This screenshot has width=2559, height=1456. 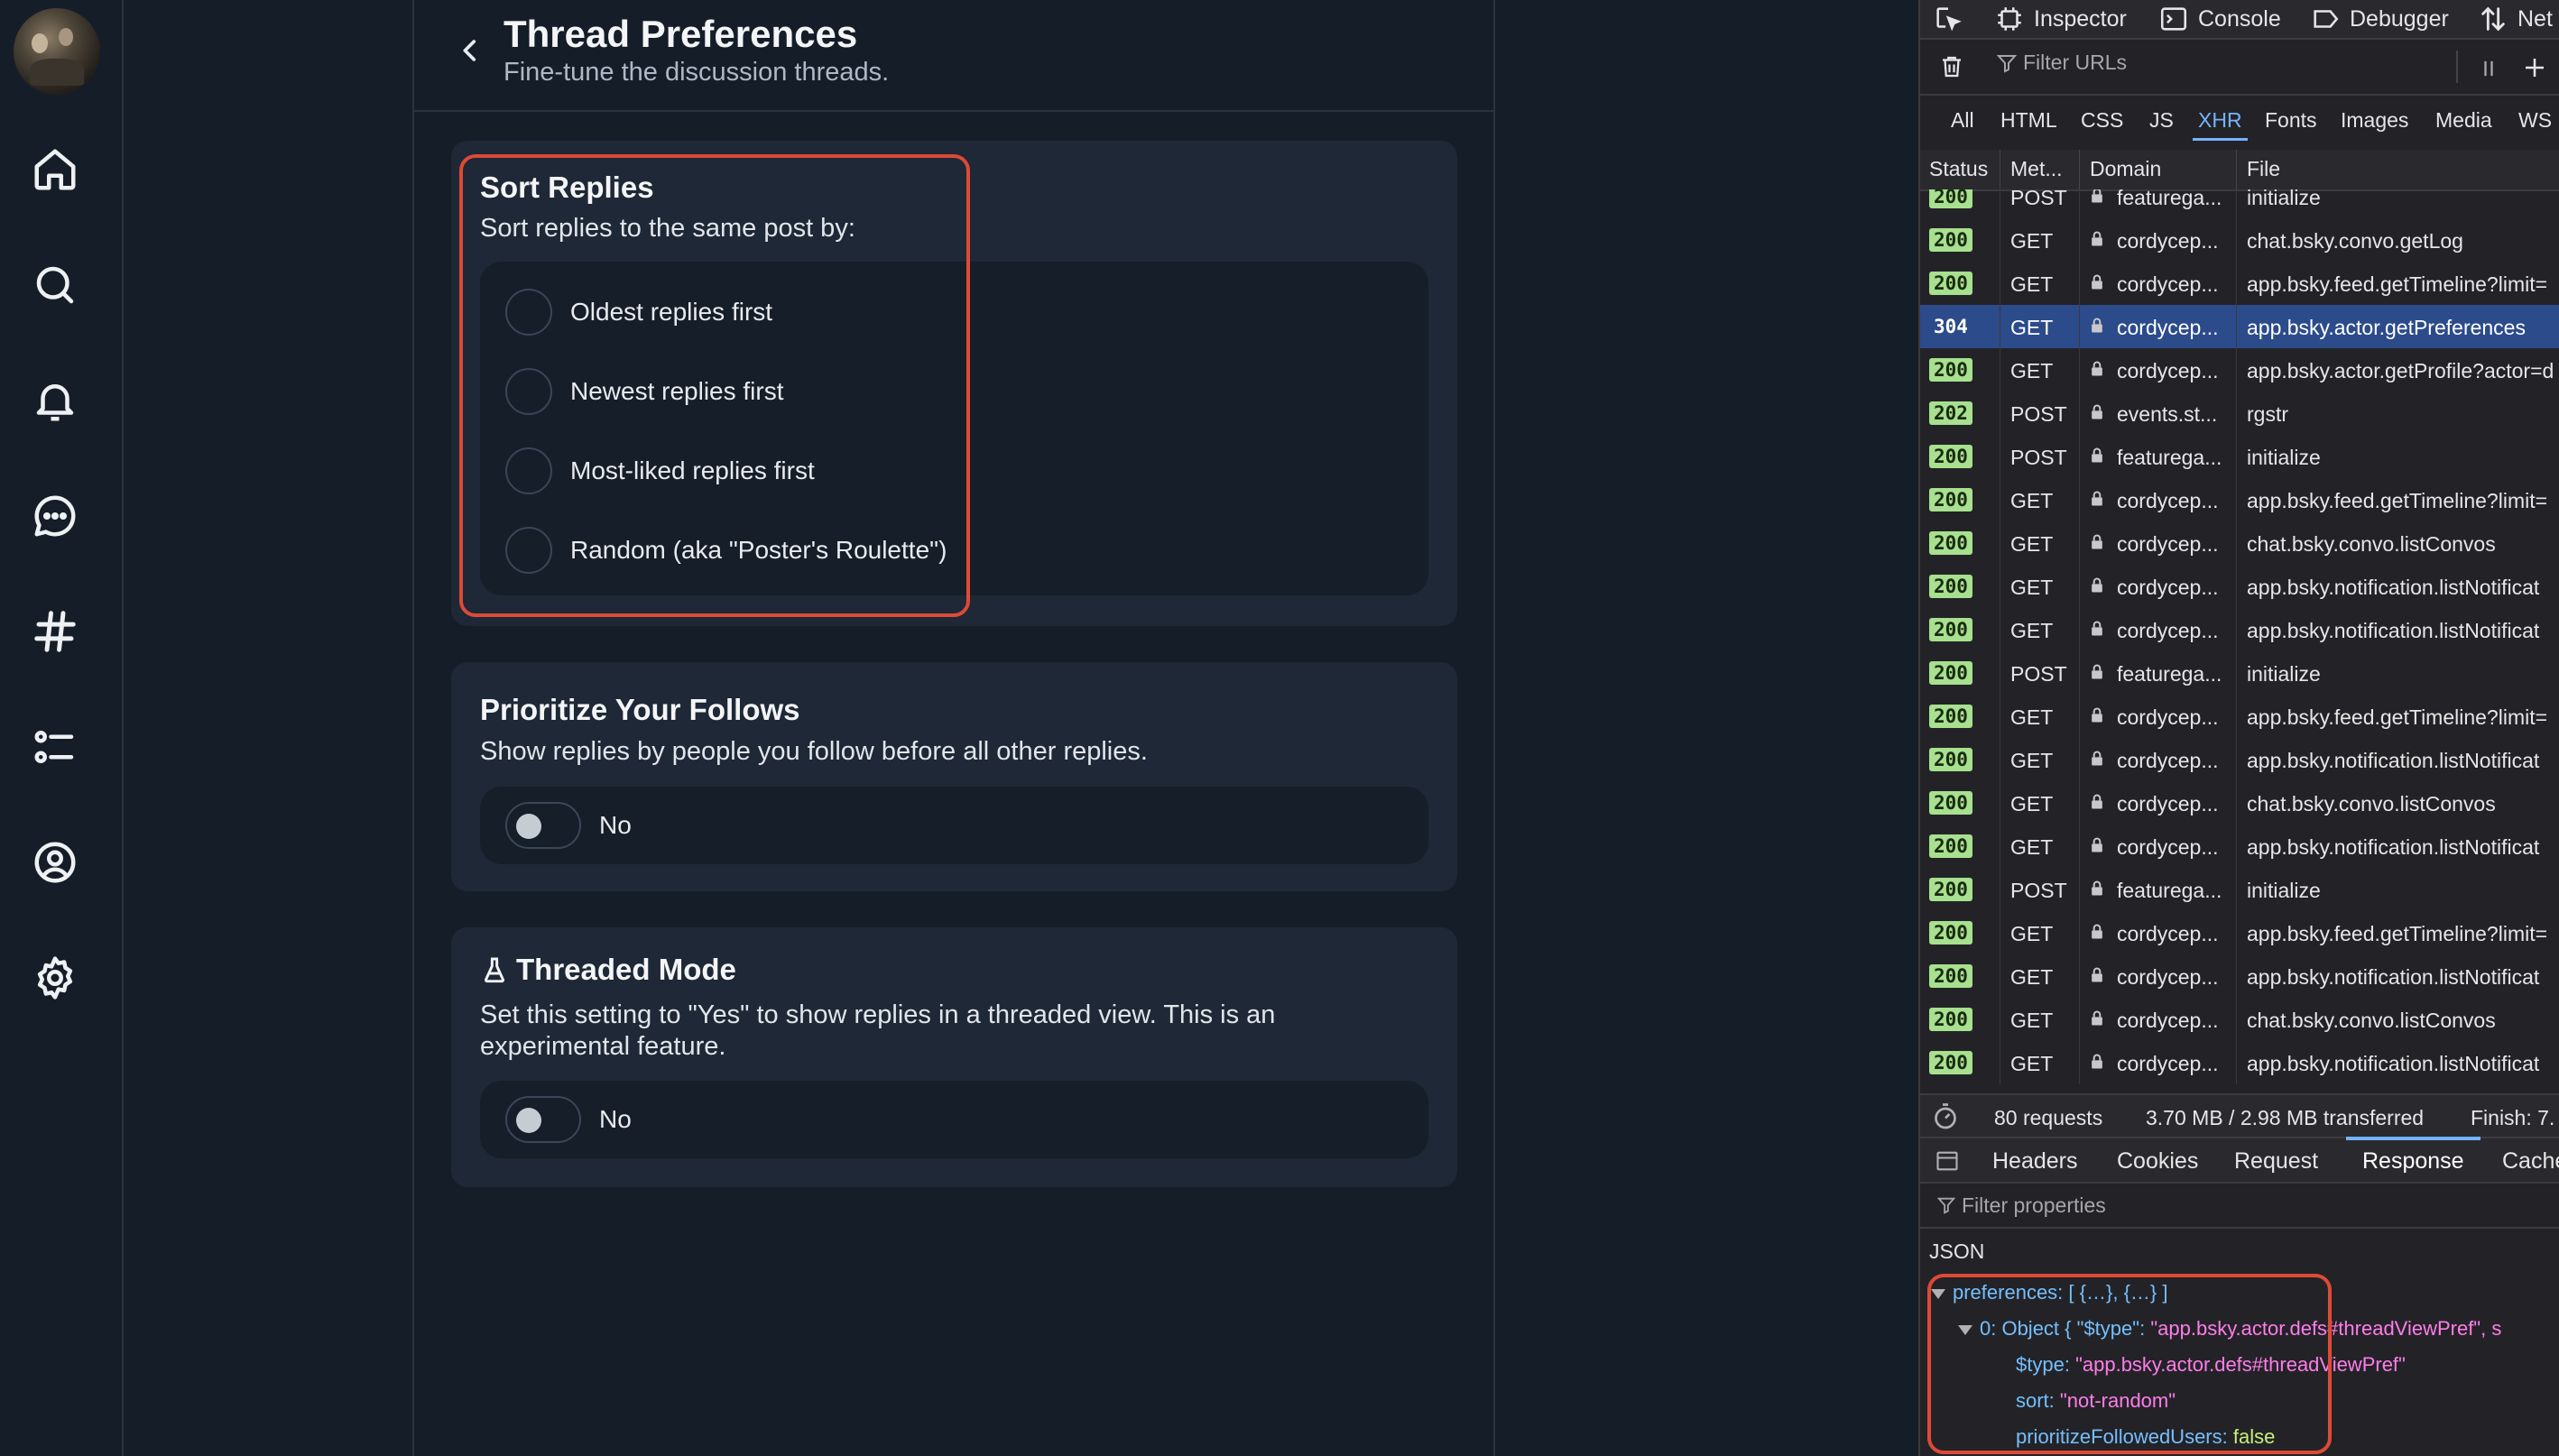 I want to click on tab-headers: Headers, so click(x=2035, y=1161).